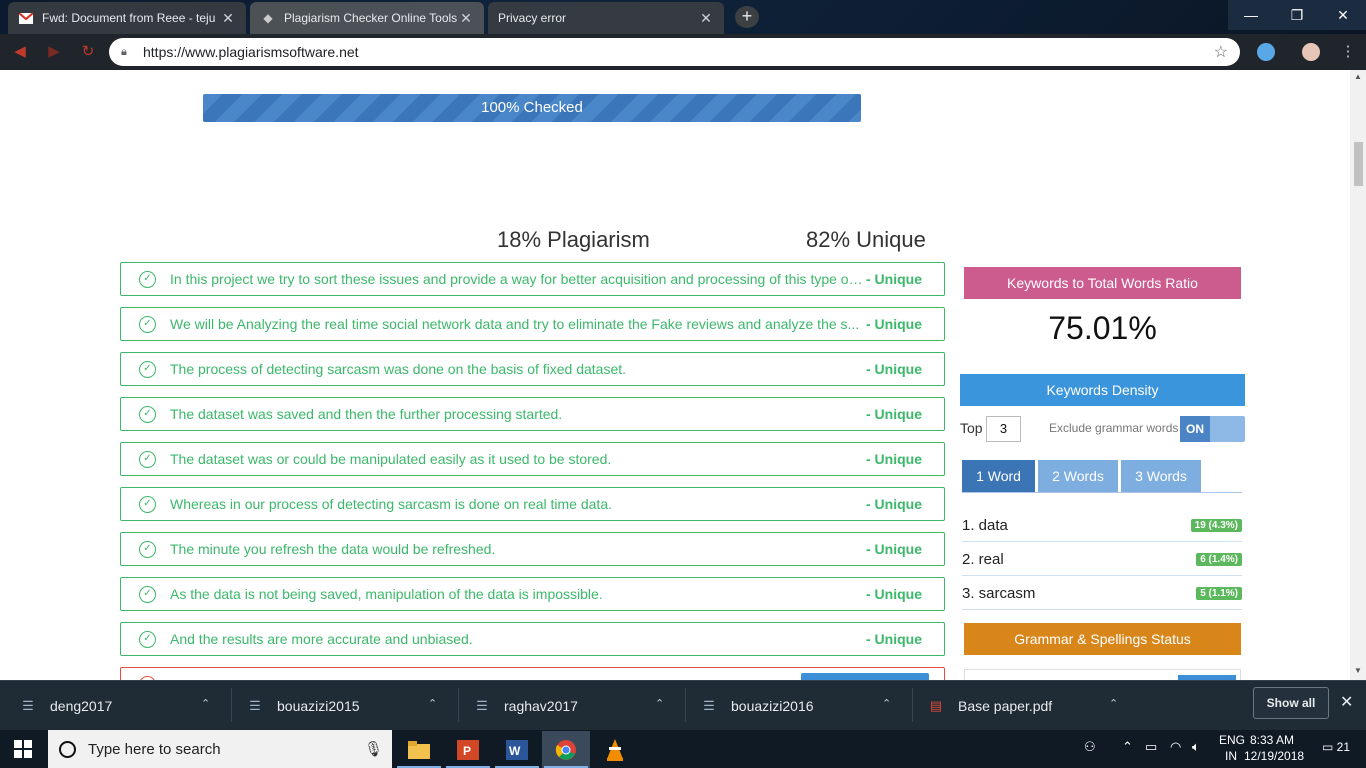 This screenshot has width=1366, height=768. I want to click on back-arrow-icon: ◀, so click(20, 52).